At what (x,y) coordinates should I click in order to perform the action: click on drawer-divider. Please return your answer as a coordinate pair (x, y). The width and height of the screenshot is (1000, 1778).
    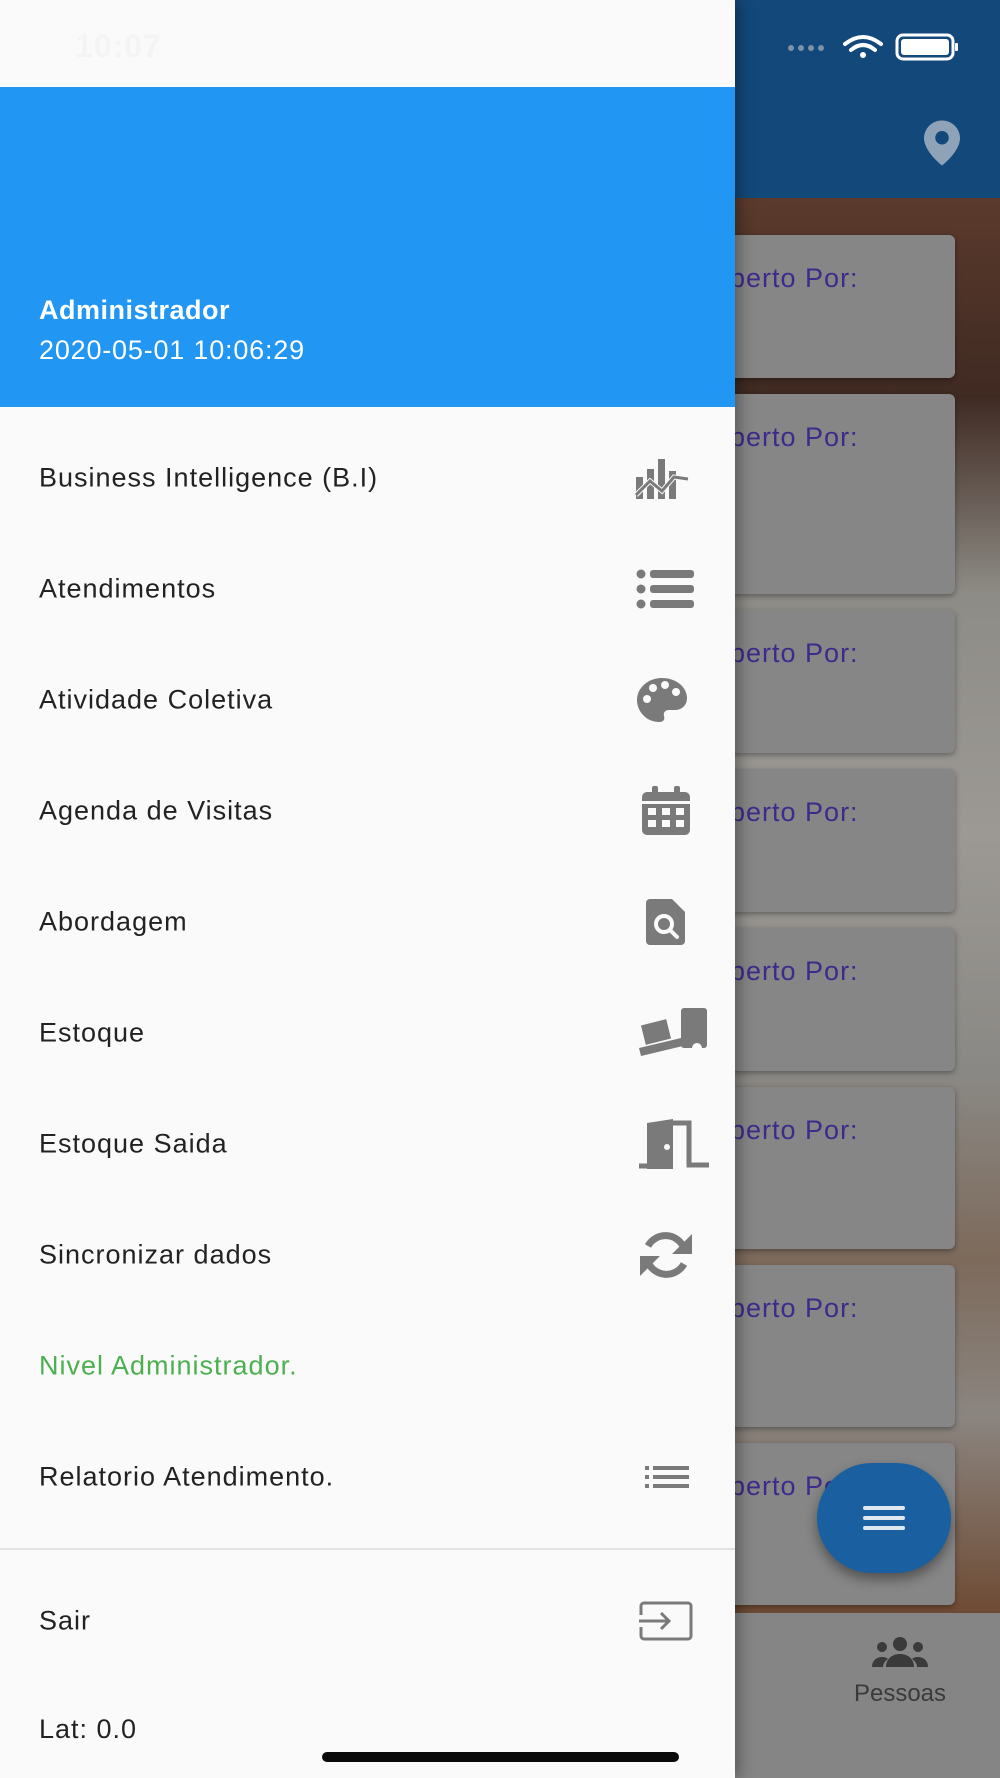
    Looking at the image, I should click on (367, 1549).